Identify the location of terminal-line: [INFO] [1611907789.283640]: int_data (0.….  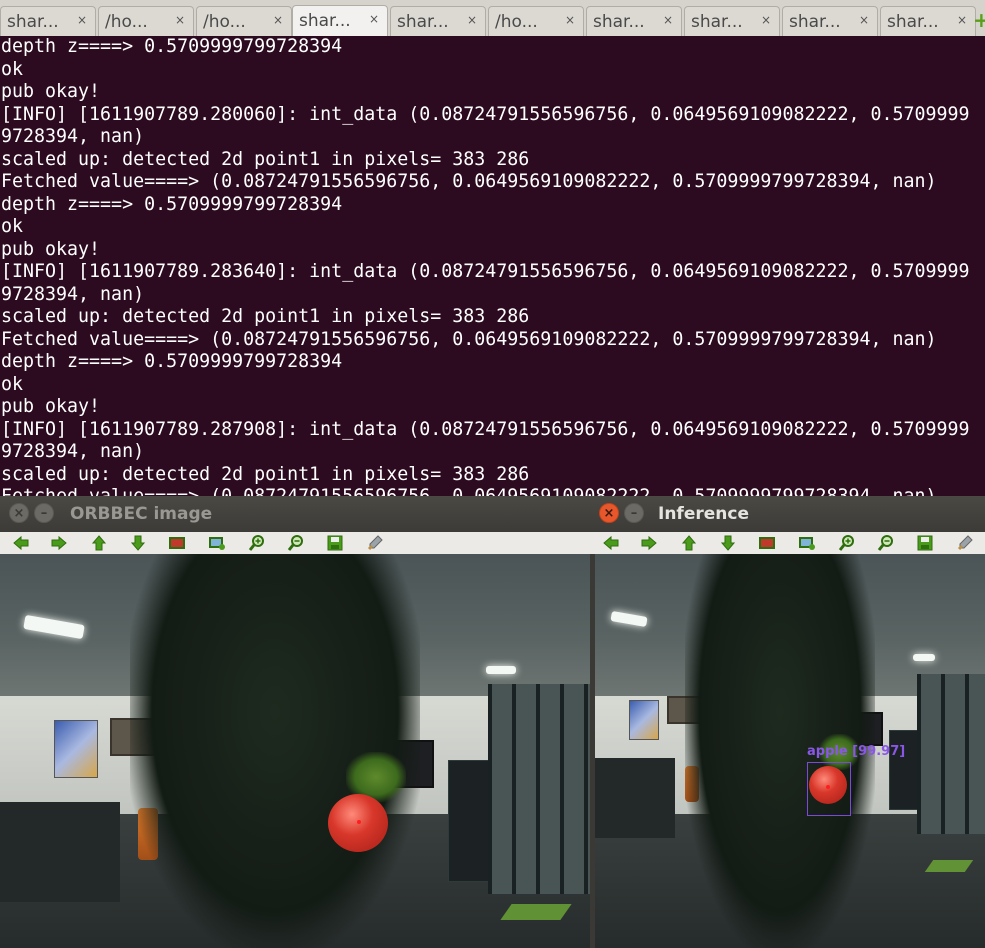
(485, 271).